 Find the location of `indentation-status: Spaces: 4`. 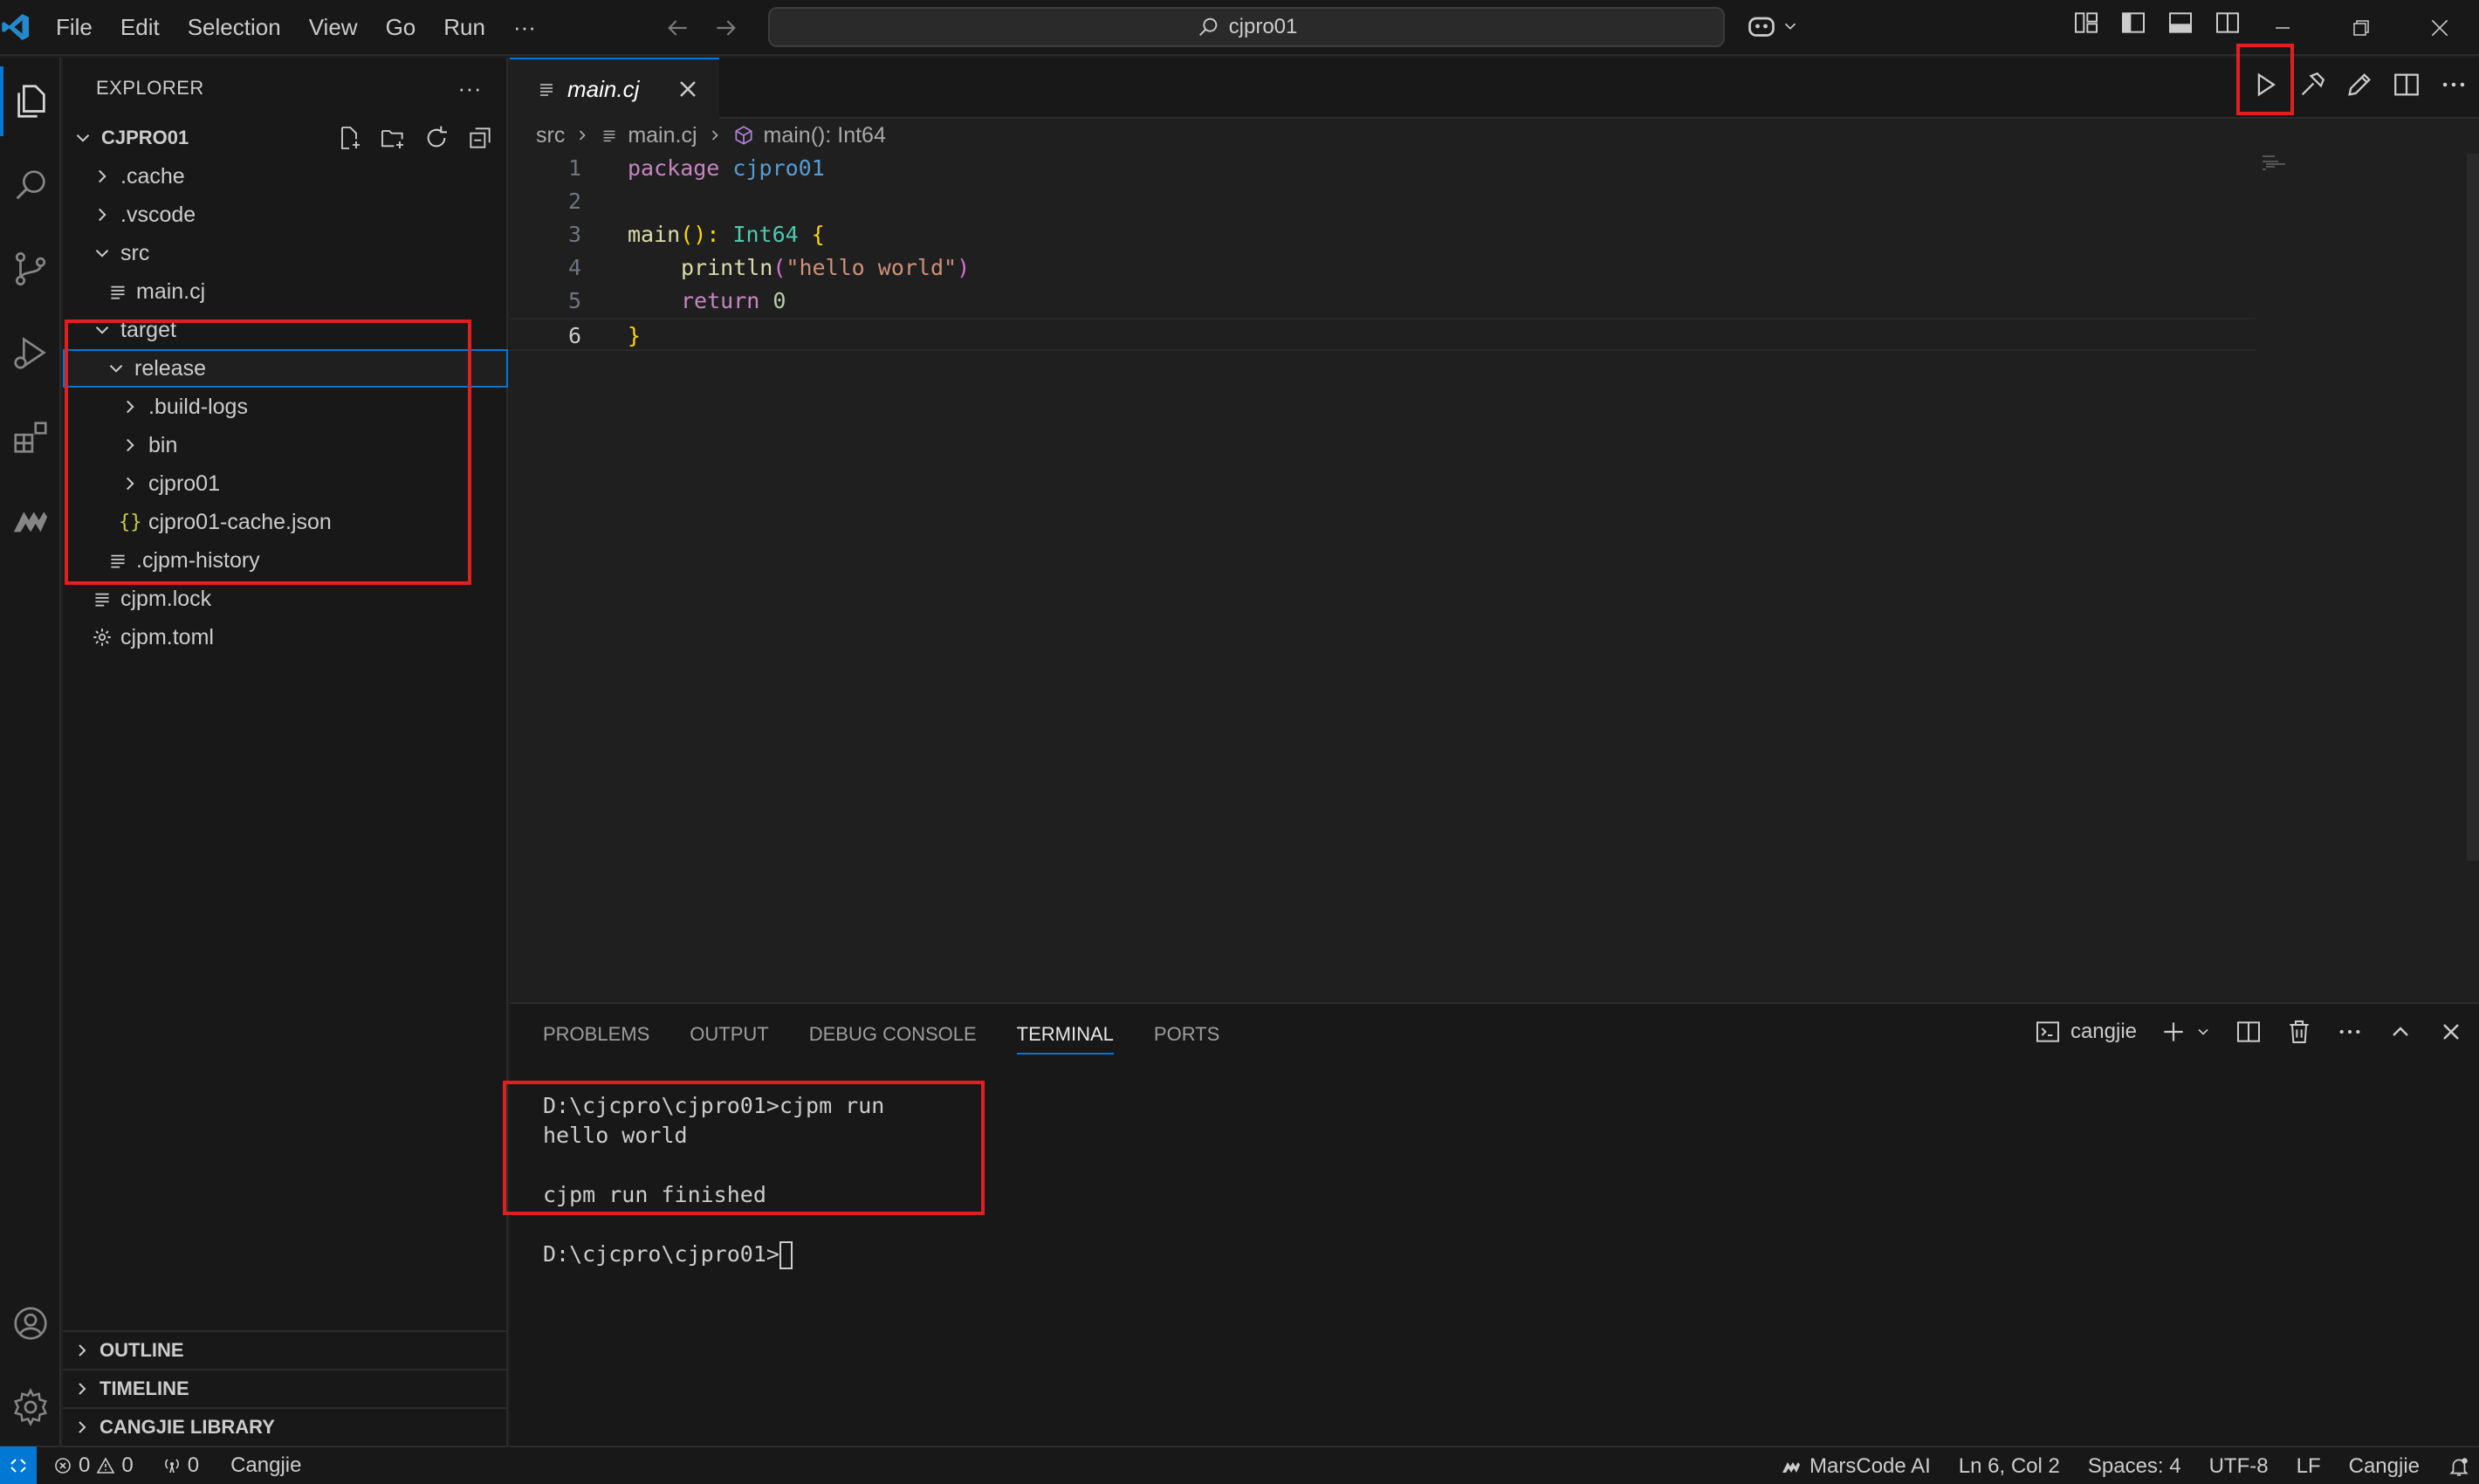

indentation-status: Spaces: 4 is located at coordinates (2134, 1466).